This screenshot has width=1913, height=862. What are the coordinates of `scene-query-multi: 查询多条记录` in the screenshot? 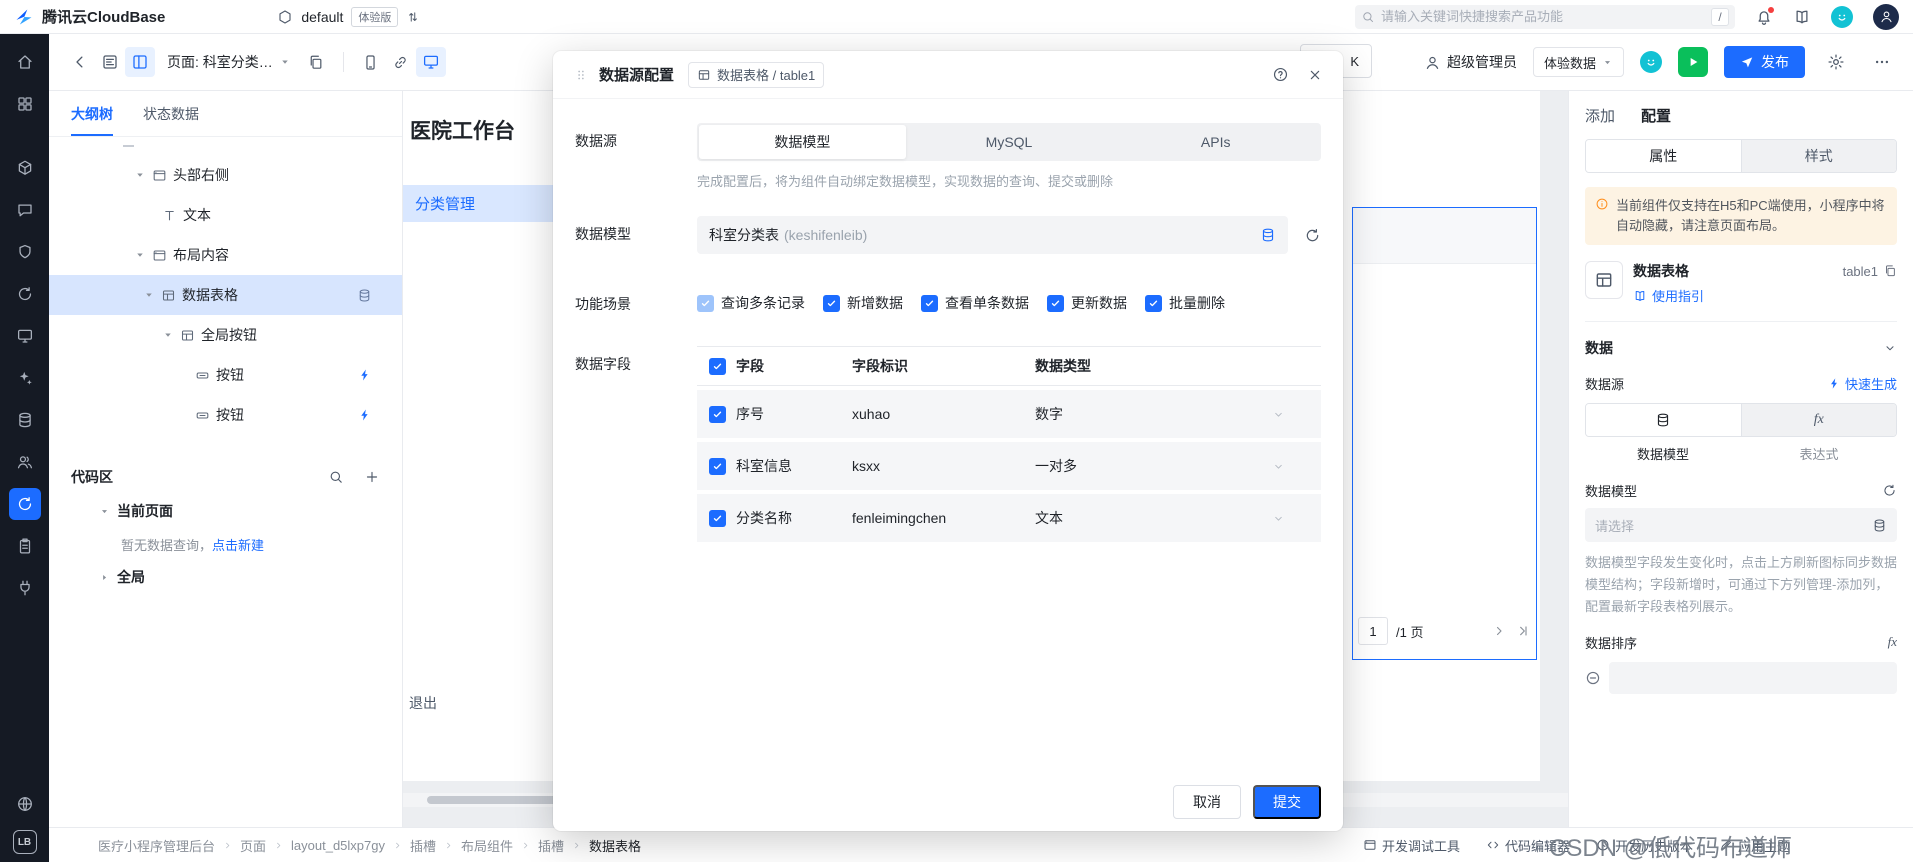 It's located at (751, 303).